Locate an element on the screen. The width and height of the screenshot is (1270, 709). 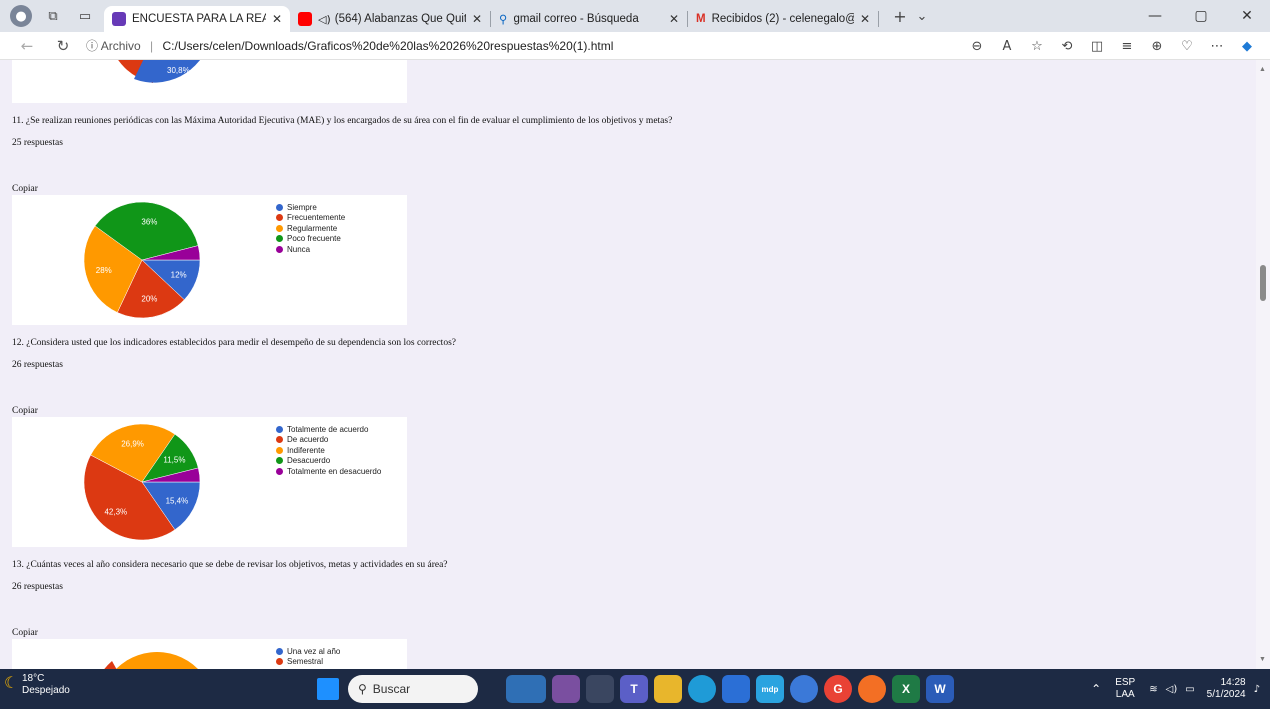
firefox-icon is located at coordinates (872, 689).